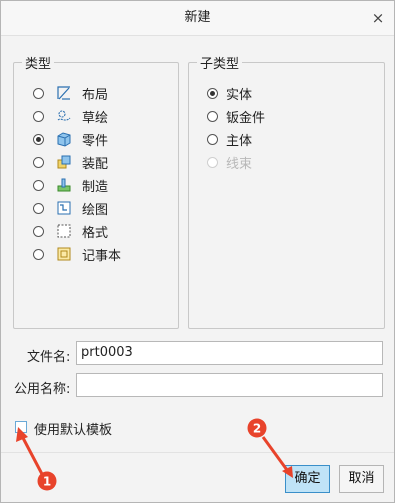 This screenshot has height=503, width=395. What do you see at coordinates (47, 482) in the screenshot?
I see `annotation-marker-1-label: 1` at bounding box center [47, 482].